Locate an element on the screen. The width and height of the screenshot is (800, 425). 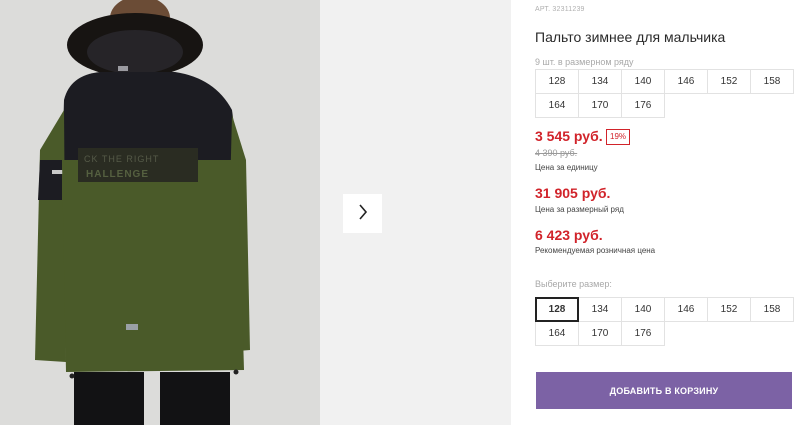
size-row-cell: 170 is located at coordinates (600, 105).